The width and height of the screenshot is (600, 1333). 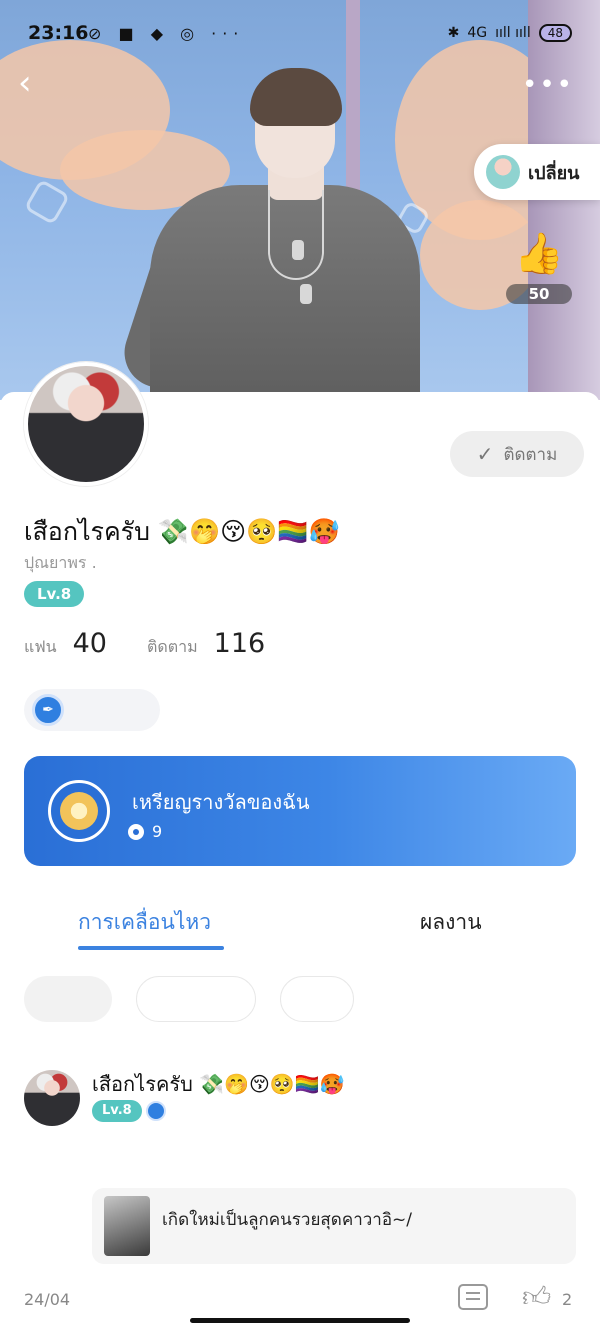 What do you see at coordinates (60, 562) in the screenshot?
I see `profile-subname: ปุณยาพร .` at bounding box center [60, 562].